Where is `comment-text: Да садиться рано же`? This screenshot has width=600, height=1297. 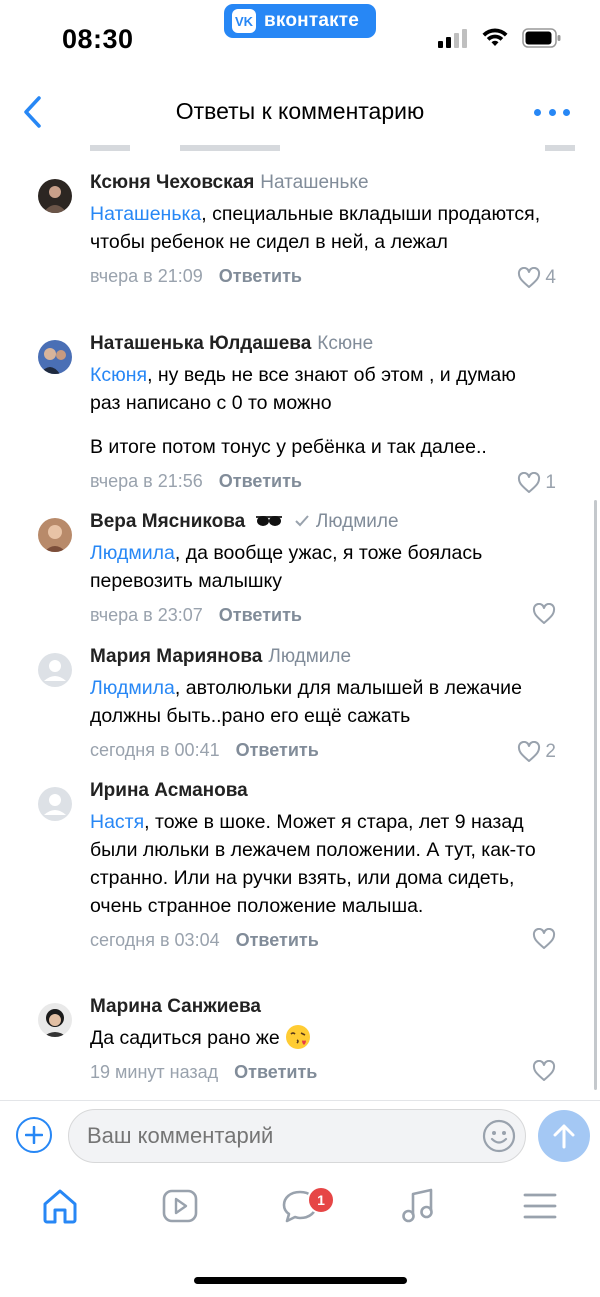
comment-text: Да садиться рано же is located at coordinates (330, 1038).